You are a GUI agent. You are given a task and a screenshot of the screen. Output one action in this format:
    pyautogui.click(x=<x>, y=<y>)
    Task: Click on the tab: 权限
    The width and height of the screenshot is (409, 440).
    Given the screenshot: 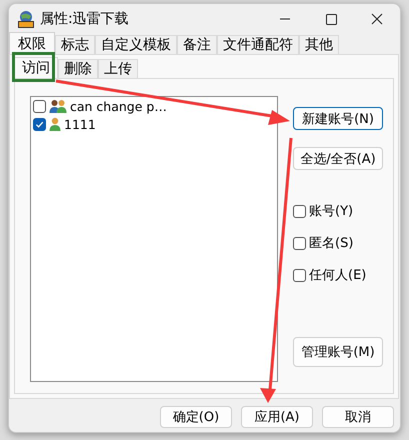 What is the action you would take?
    pyautogui.click(x=32, y=43)
    